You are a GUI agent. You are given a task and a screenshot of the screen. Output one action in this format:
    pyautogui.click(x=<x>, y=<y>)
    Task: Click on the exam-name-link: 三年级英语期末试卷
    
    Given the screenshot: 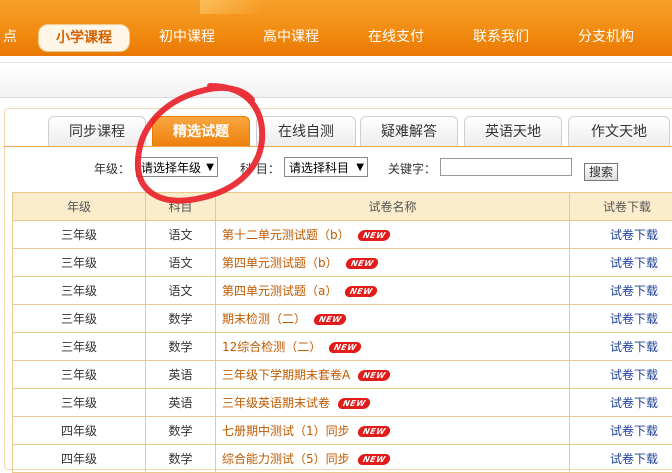 What is the action you would take?
    pyautogui.click(x=276, y=403)
    